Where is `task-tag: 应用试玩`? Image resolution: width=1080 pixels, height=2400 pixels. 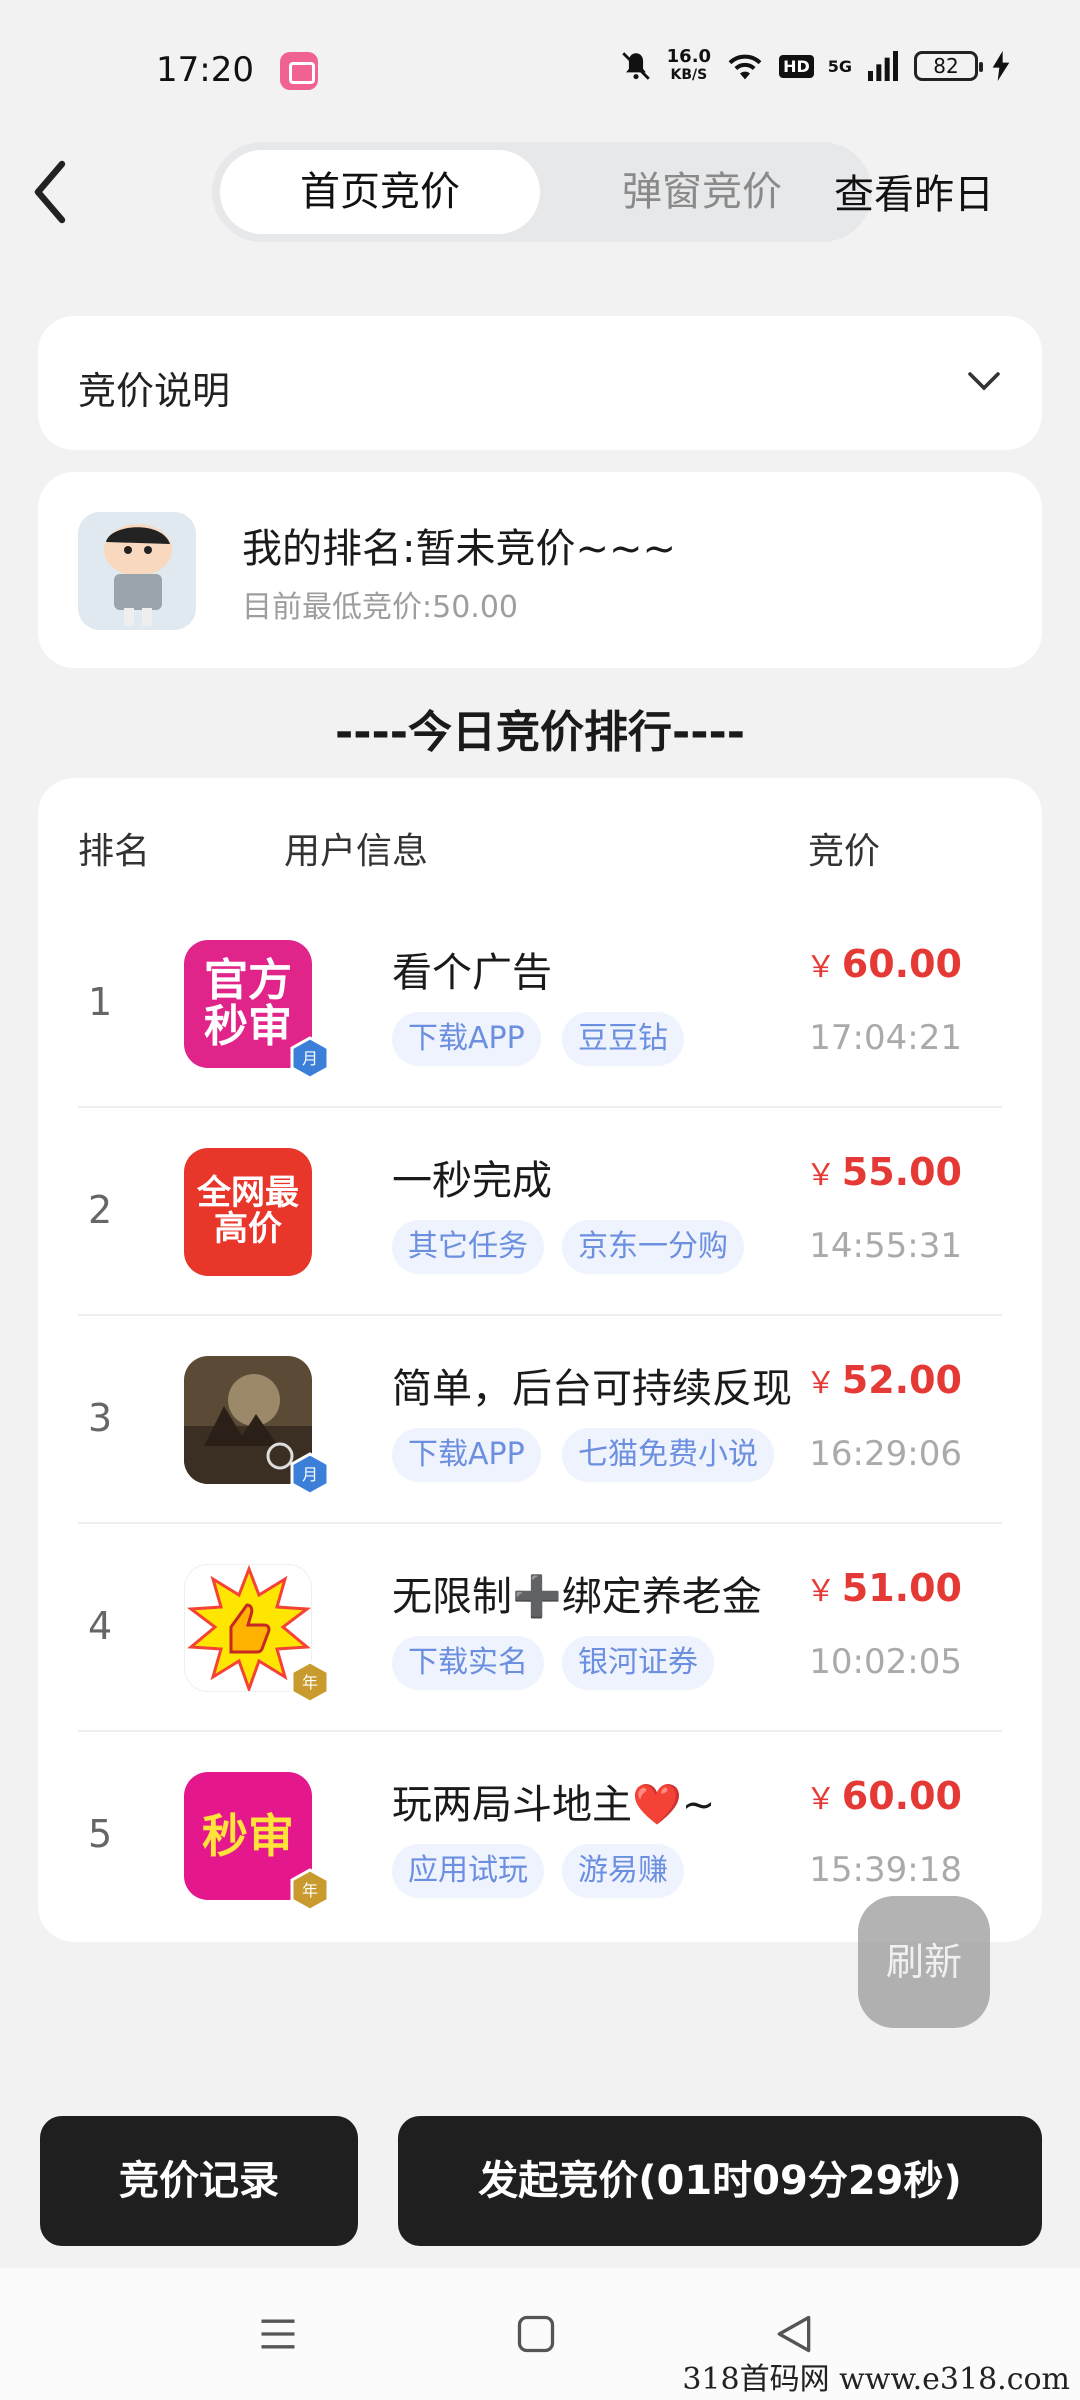 task-tag: 应用试玩 is located at coordinates (468, 1871).